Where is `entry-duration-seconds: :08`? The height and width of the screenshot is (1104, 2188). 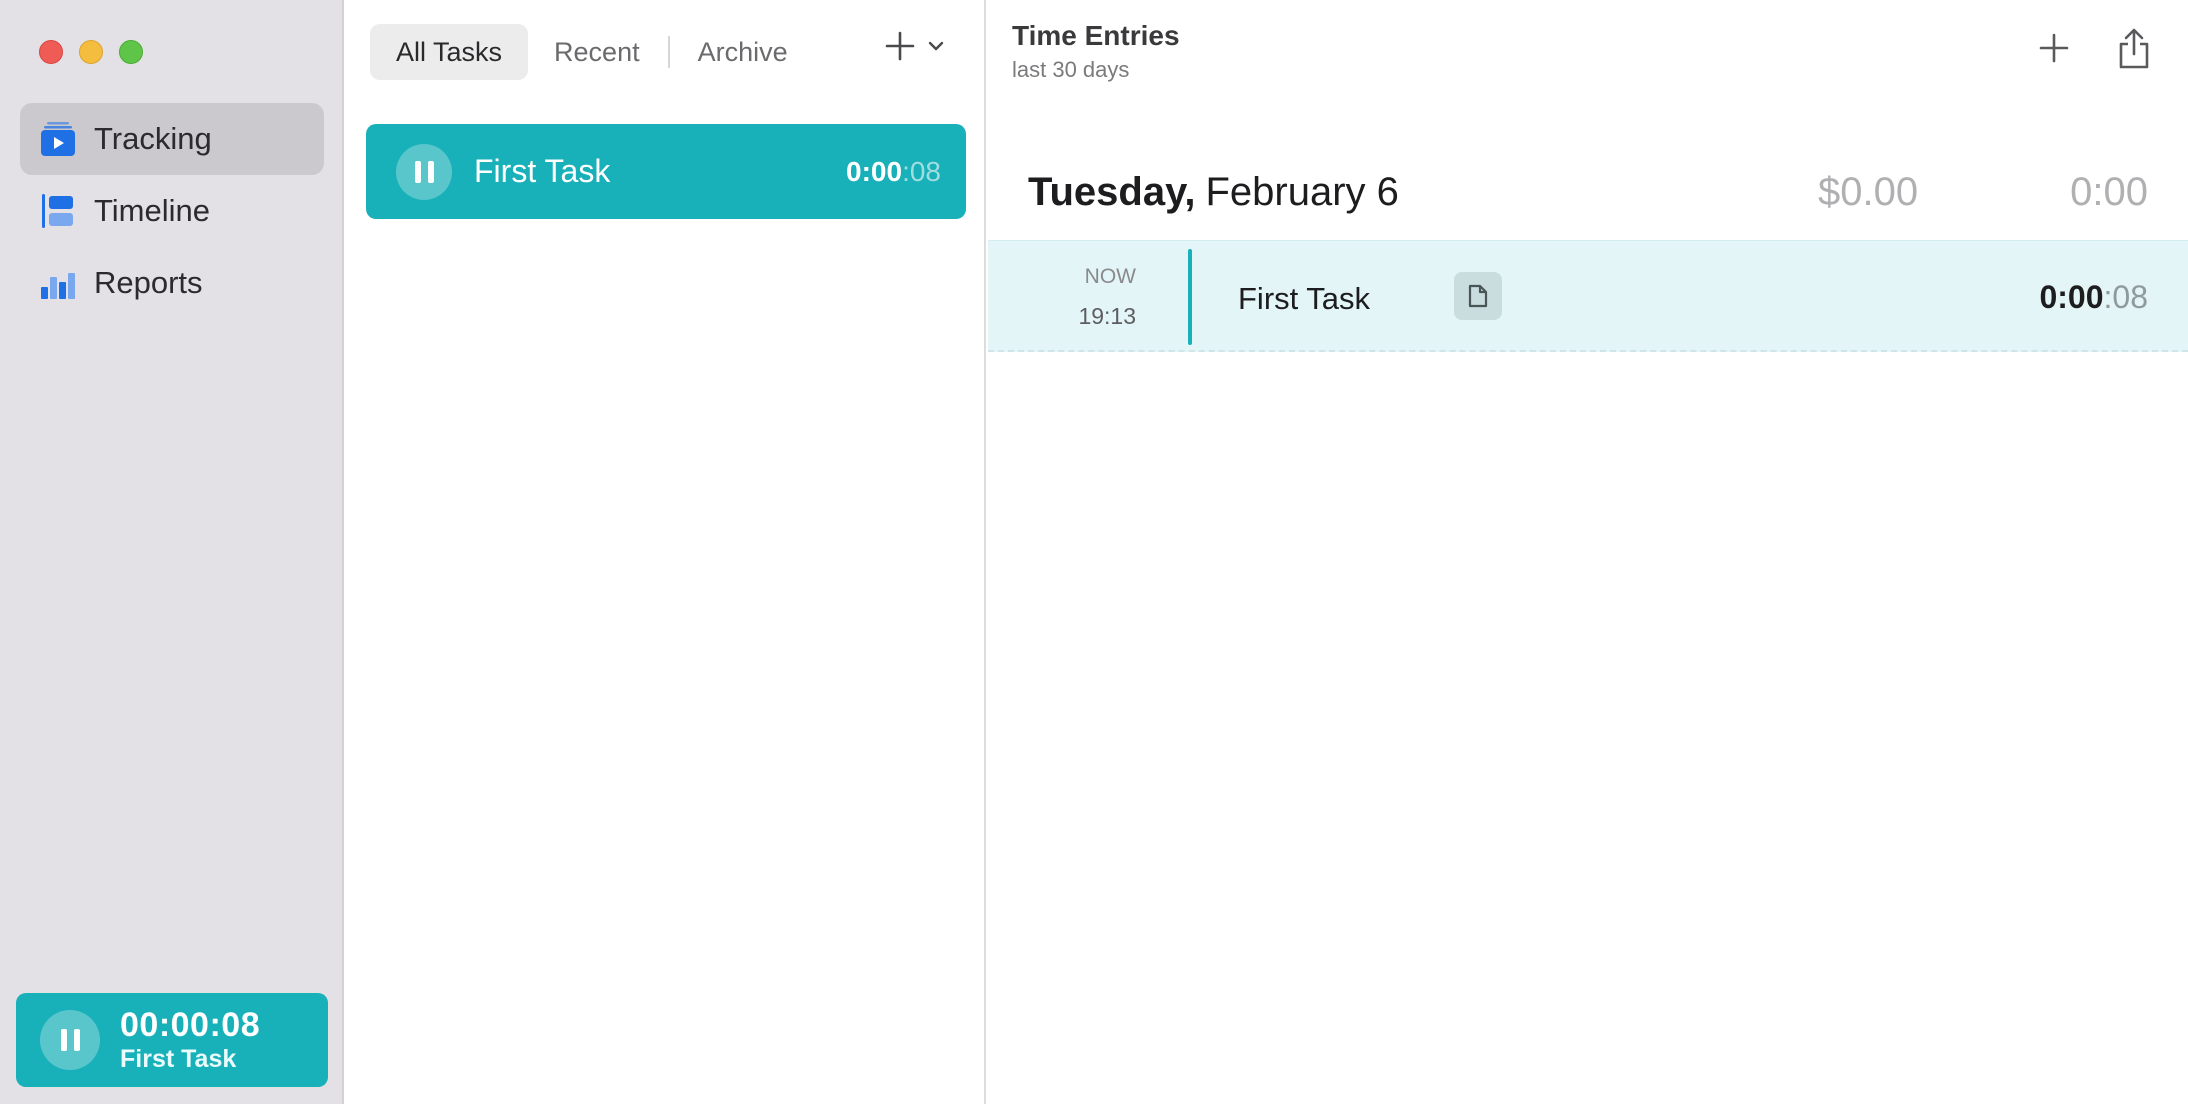 entry-duration-seconds: :08 is located at coordinates (2125, 297).